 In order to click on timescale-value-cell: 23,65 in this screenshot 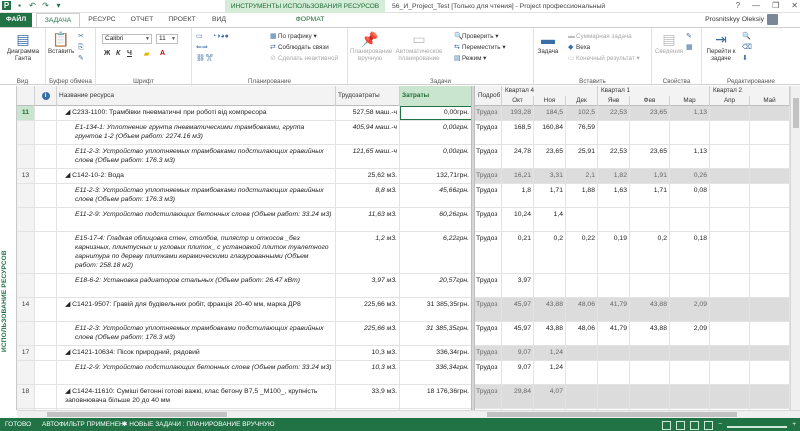, I will do `click(650, 156)`.